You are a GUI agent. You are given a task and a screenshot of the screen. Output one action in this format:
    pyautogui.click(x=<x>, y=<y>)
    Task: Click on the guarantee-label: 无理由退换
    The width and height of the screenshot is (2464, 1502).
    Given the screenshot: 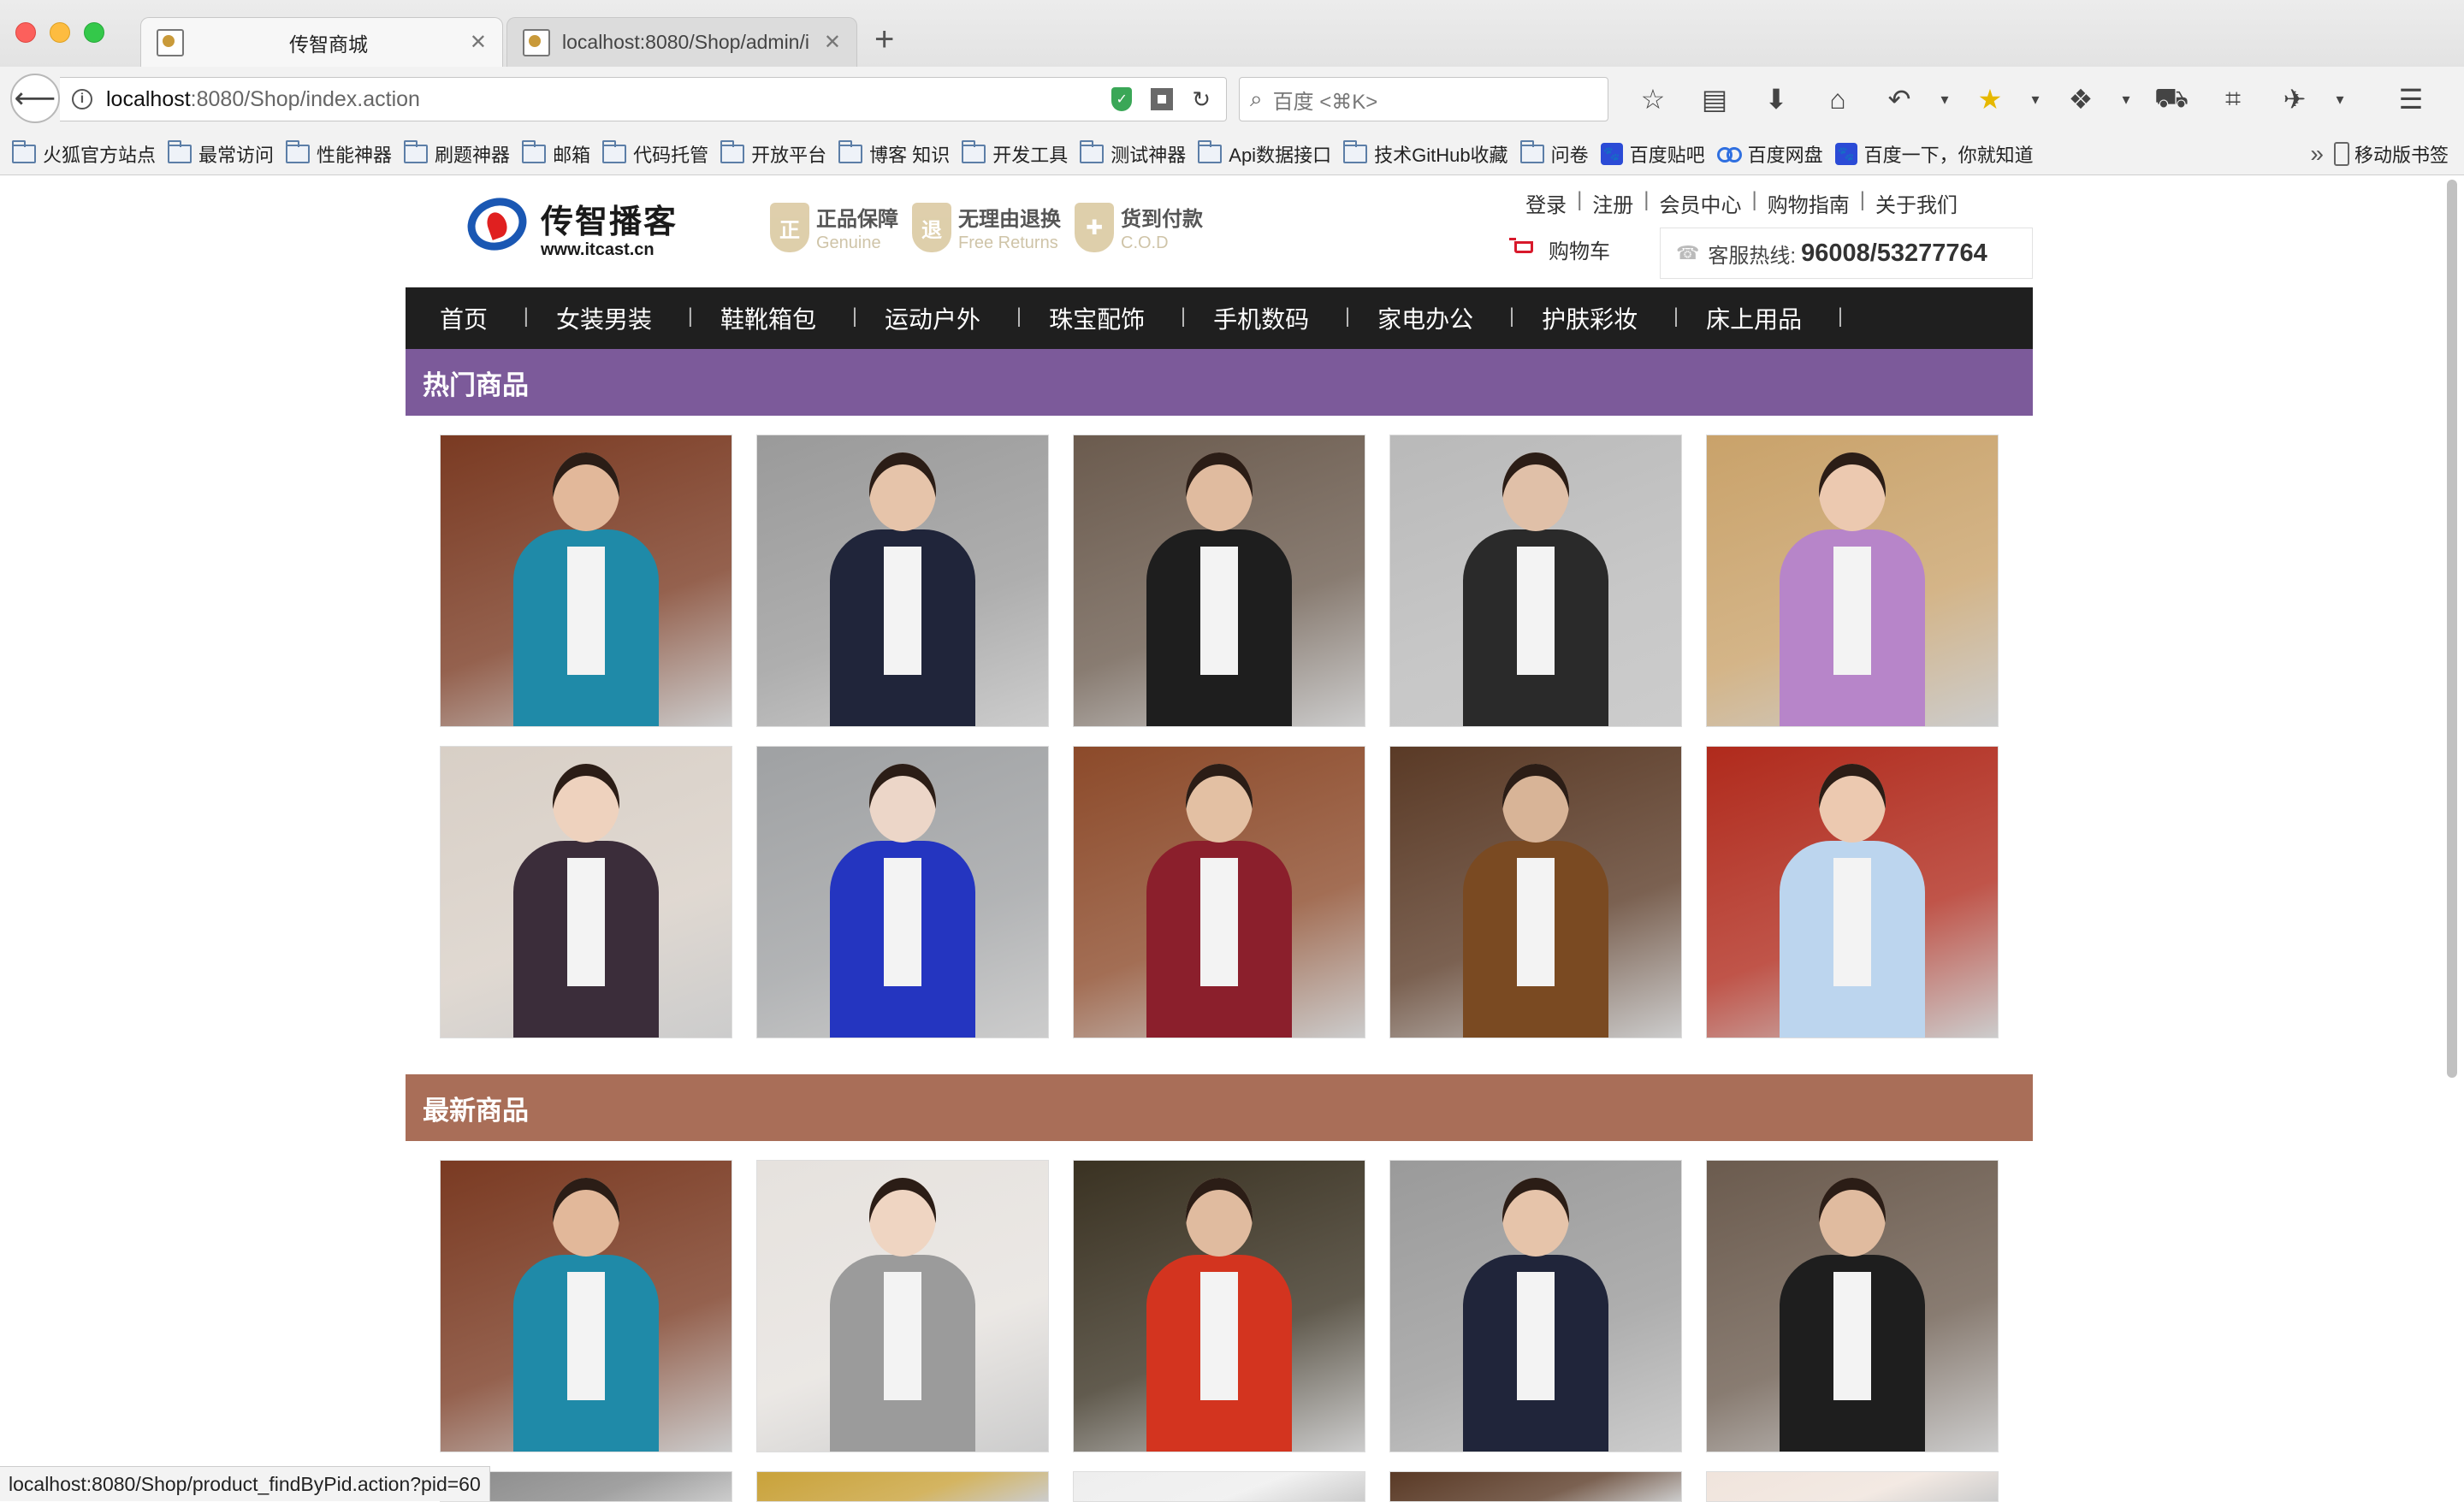 What is the action you would take?
    pyautogui.click(x=1009, y=219)
    